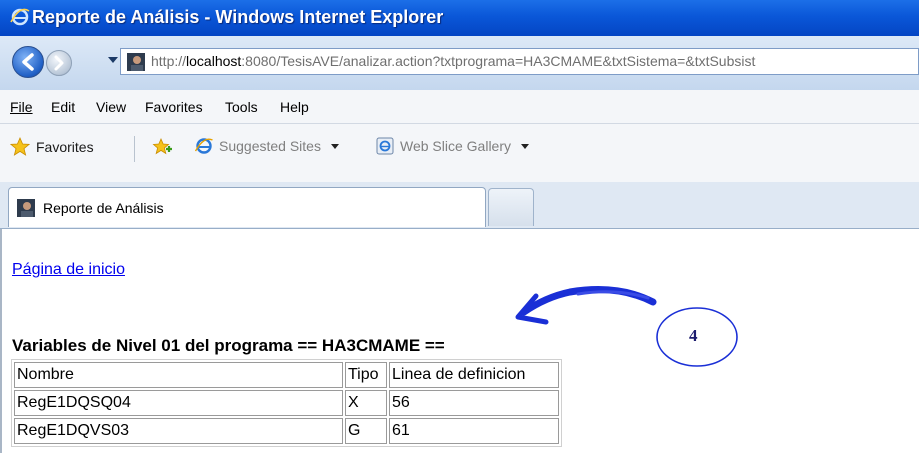  What do you see at coordinates (26, 208) in the screenshot?
I see `tab-favicon-icon` at bounding box center [26, 208].